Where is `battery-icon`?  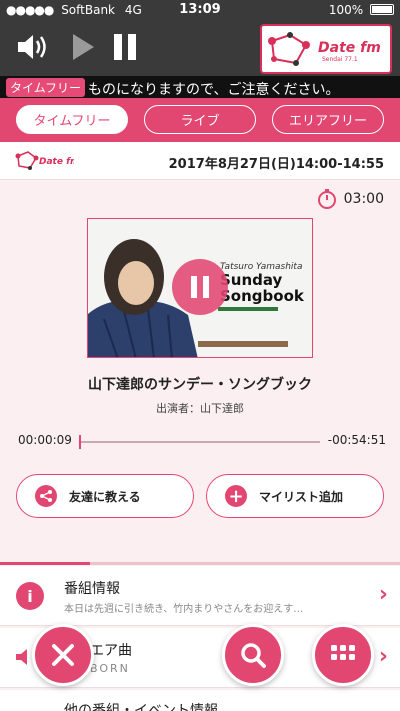
battery-icon is located at coordinates (382, 9).